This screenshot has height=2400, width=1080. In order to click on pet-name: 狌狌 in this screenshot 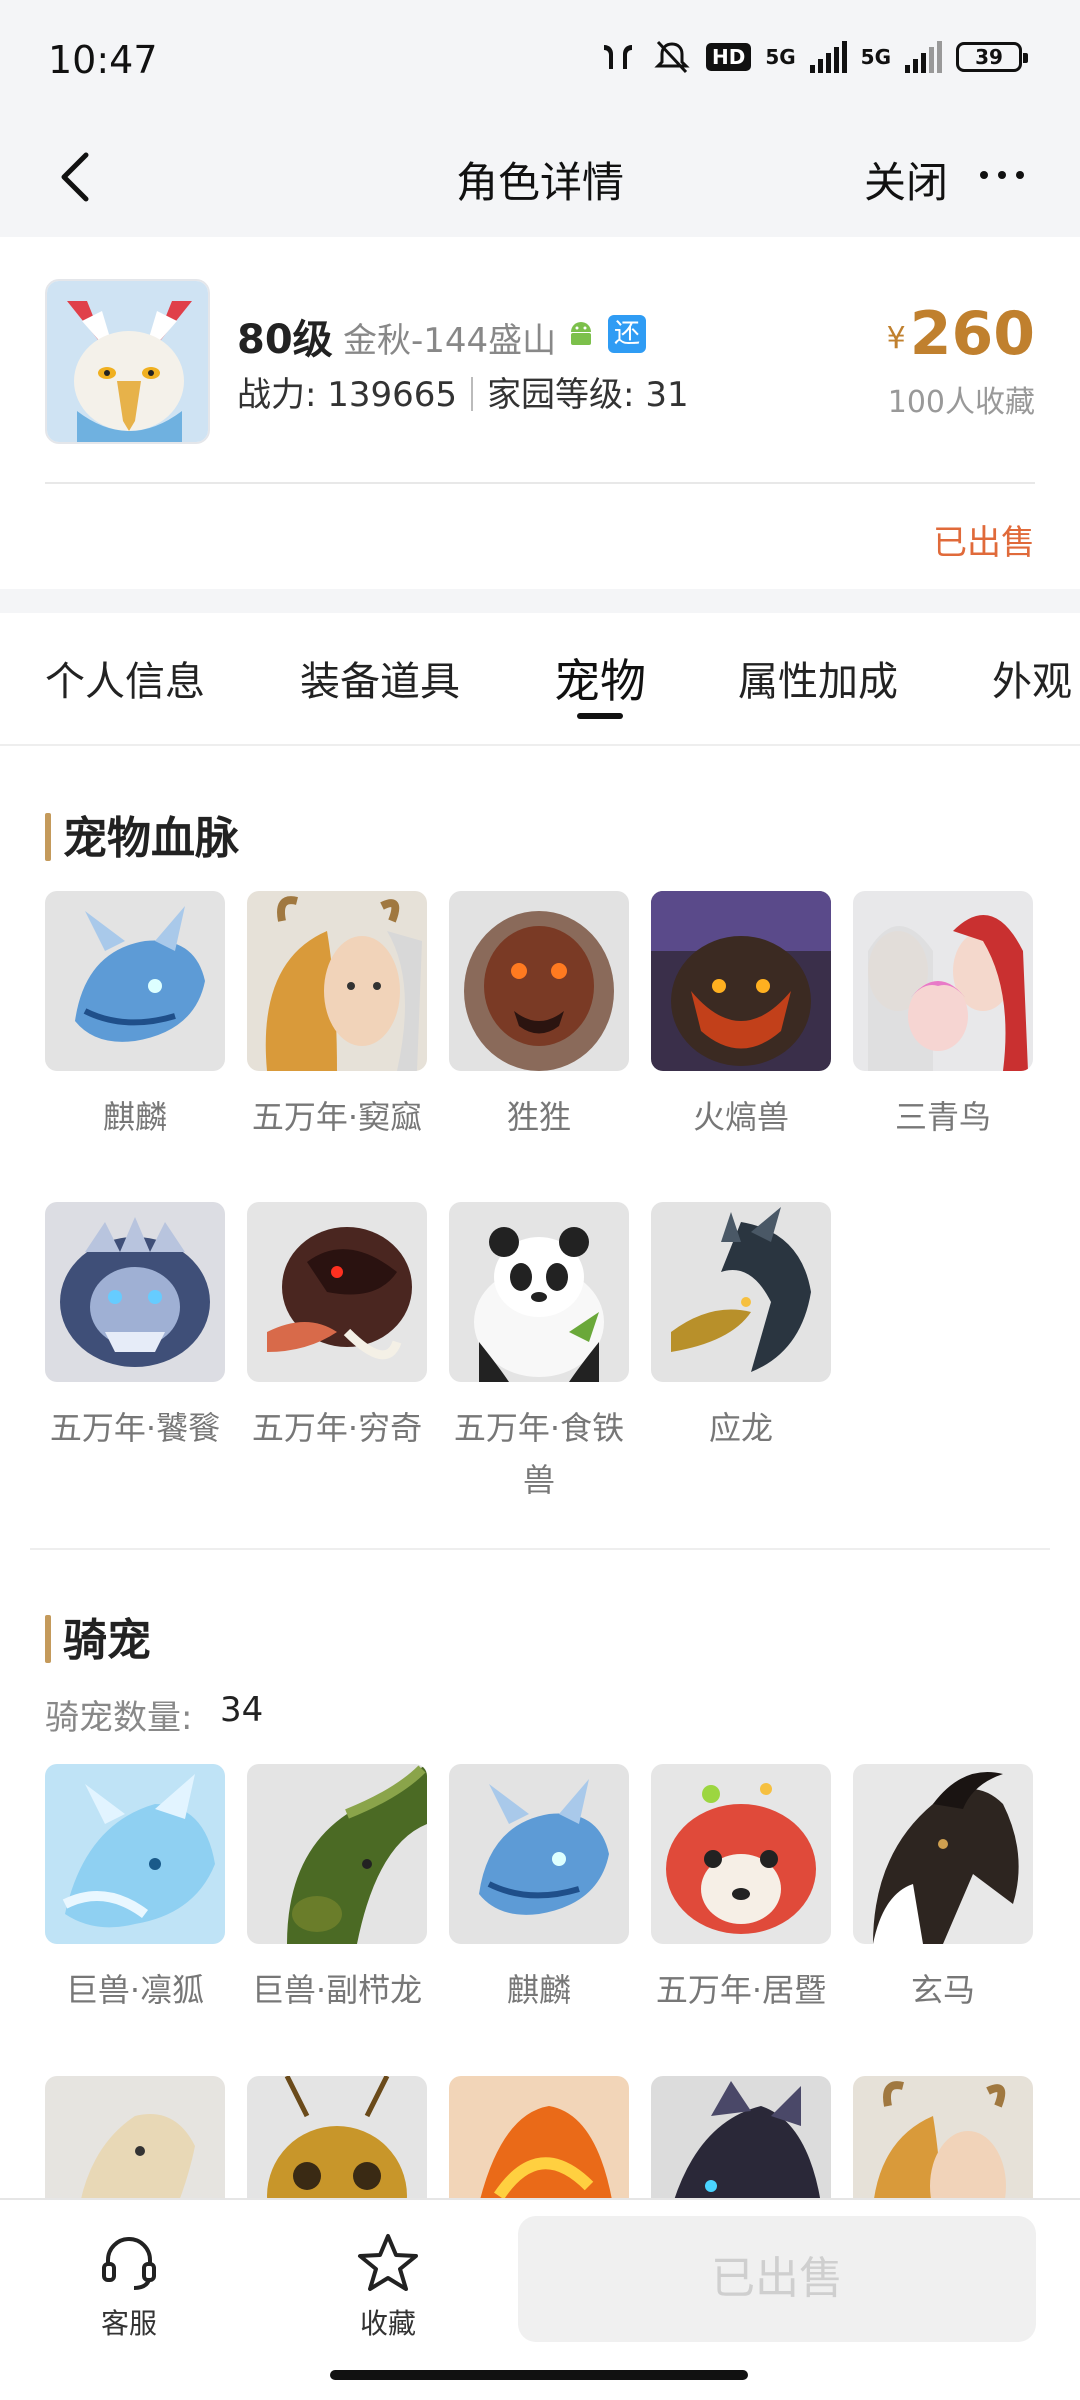, I will do `click(538, 1117)`.